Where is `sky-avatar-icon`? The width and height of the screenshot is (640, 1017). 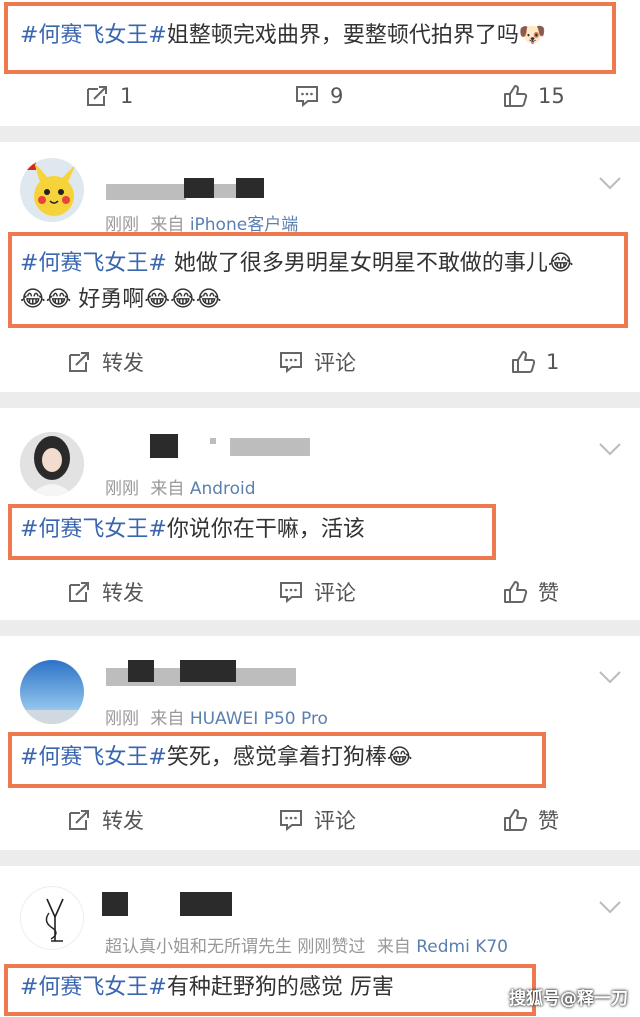 sky-avatar-icon is located at coordinates (52, 692).